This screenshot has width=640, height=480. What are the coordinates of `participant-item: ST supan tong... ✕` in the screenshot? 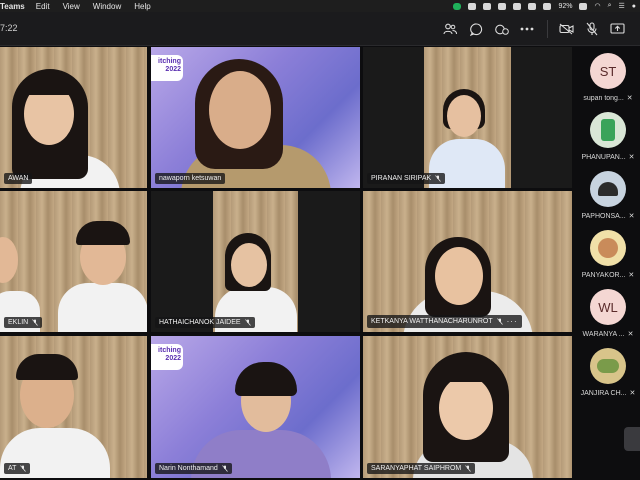 It's located at (608, 77).